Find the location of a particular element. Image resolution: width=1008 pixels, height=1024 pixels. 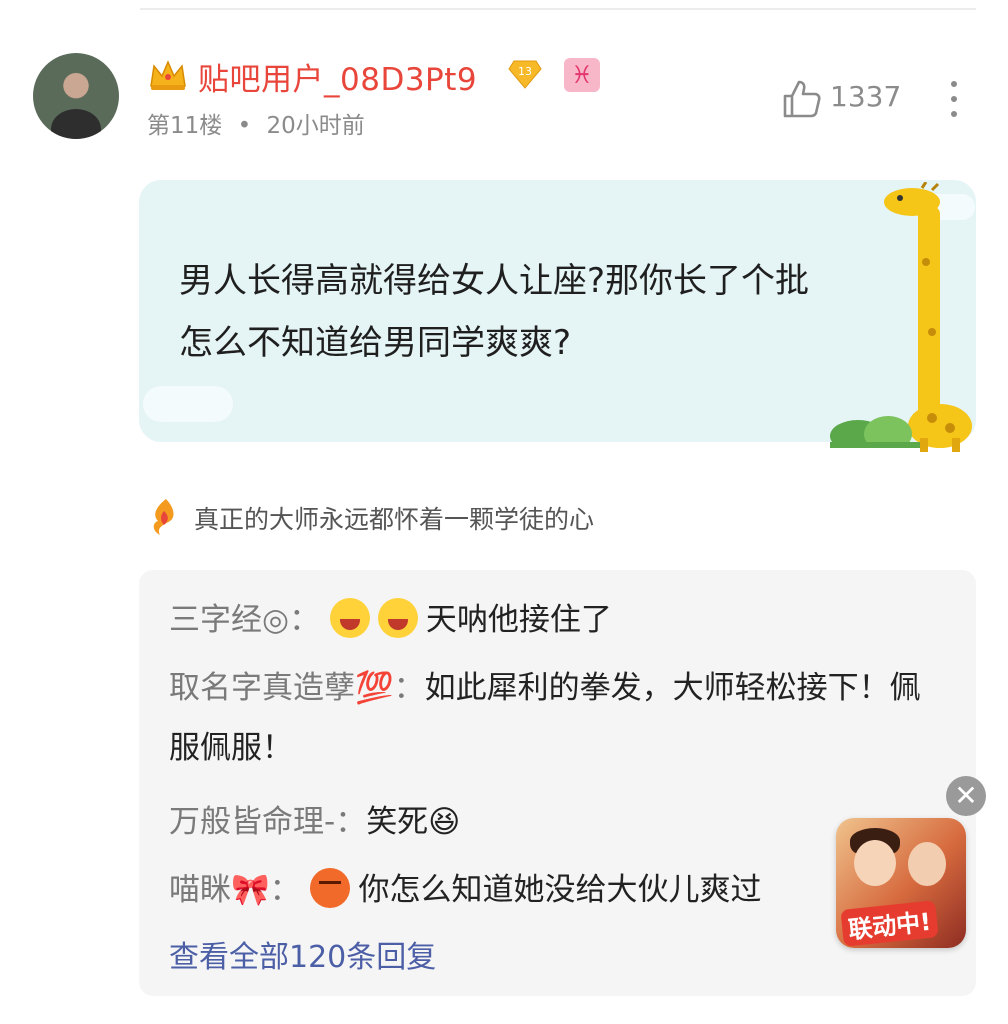

level-number: 13 is located at coordinates (525, 71).